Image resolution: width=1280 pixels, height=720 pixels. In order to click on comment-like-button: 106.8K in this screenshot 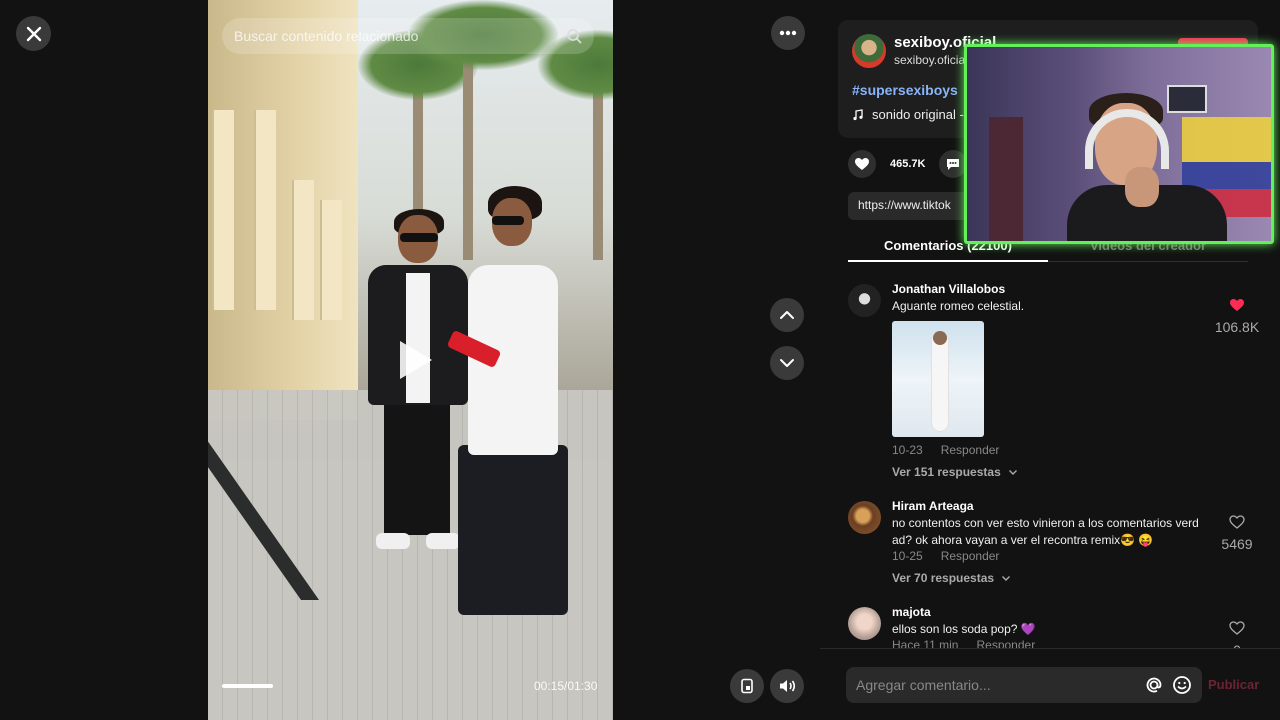, I will do `click(1237, 316)`.